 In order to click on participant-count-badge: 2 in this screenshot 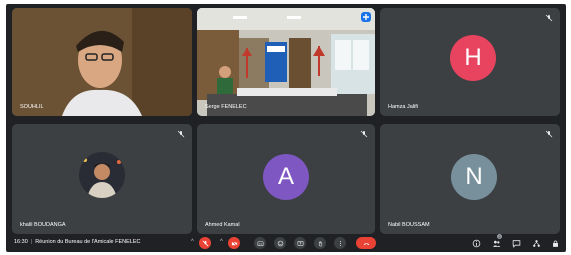, I will do `click(499, 236)`.